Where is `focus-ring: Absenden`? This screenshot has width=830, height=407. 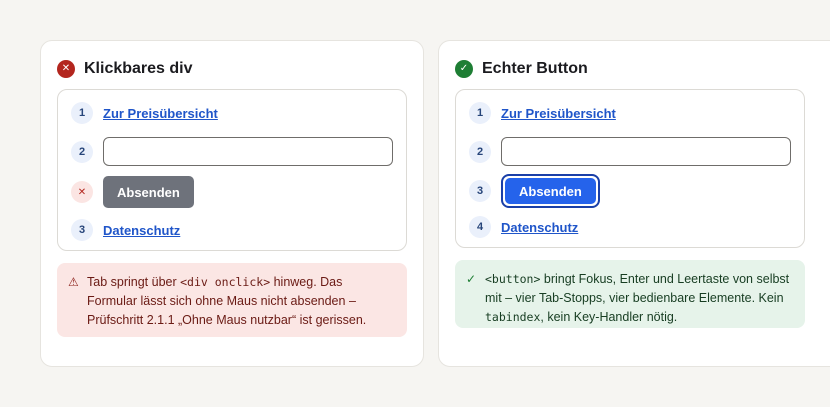
focus-ring: Absenden is located at coordinates (550, 191).